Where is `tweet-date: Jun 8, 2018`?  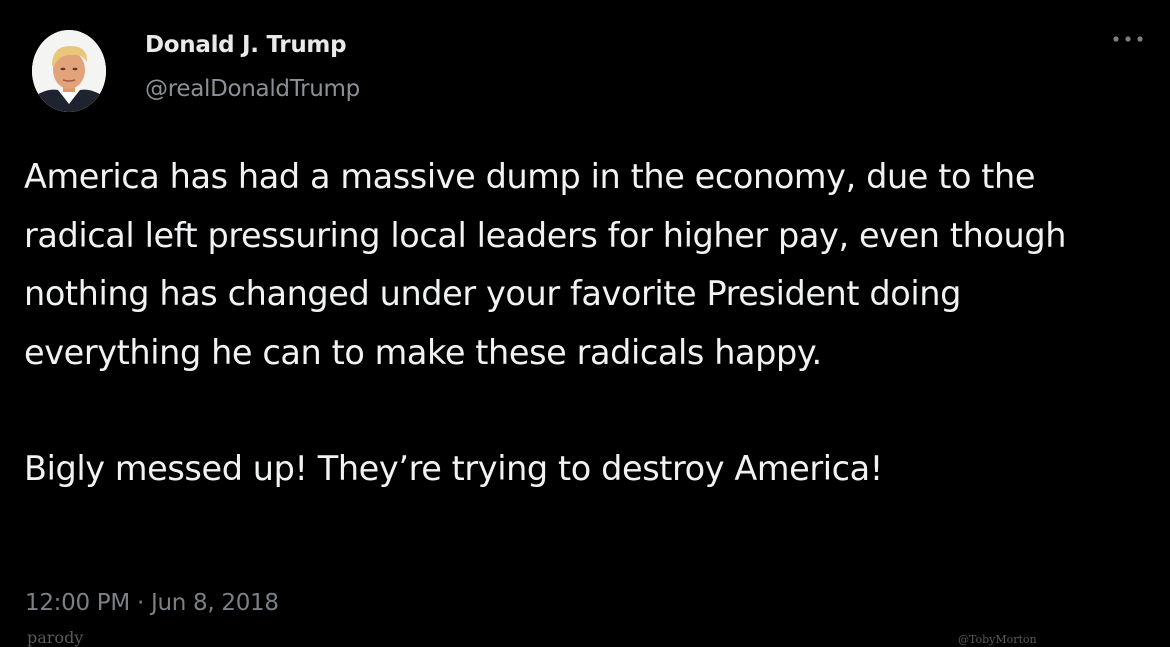
tweet-date: Jun 8, 2018 is located at coordinates (215, 603).